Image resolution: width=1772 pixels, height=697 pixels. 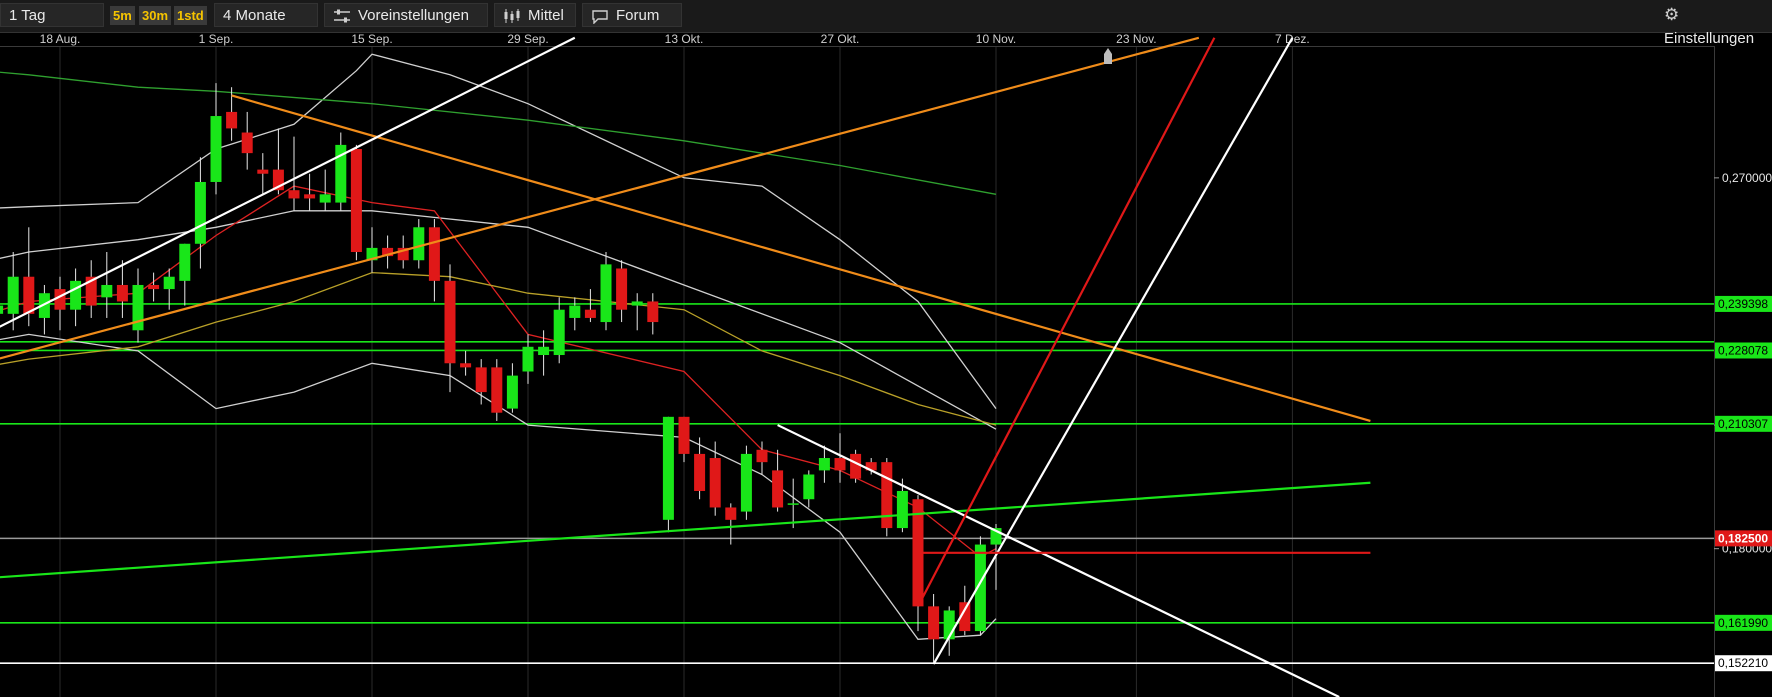 What do you see at coordinates (638, 15) in the screenshot?
I see `forum-label: Forum` at bounding box center [638, 15].